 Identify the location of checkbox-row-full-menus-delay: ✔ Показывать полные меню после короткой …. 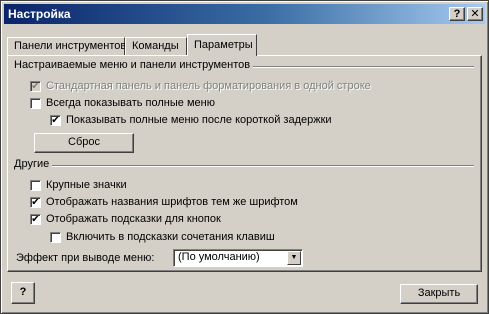
(191, 120).